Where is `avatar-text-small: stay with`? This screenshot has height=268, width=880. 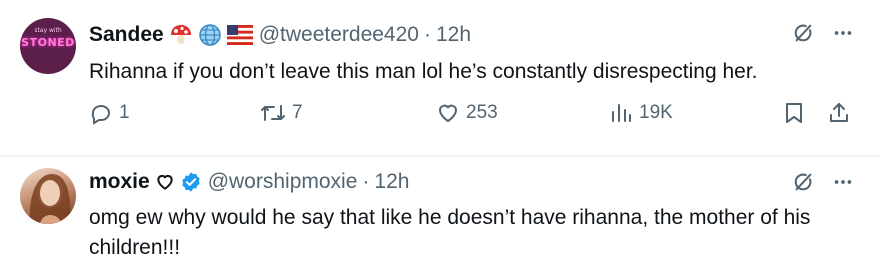
avatar-text-small: stay with is located at coordinates (48, 30).